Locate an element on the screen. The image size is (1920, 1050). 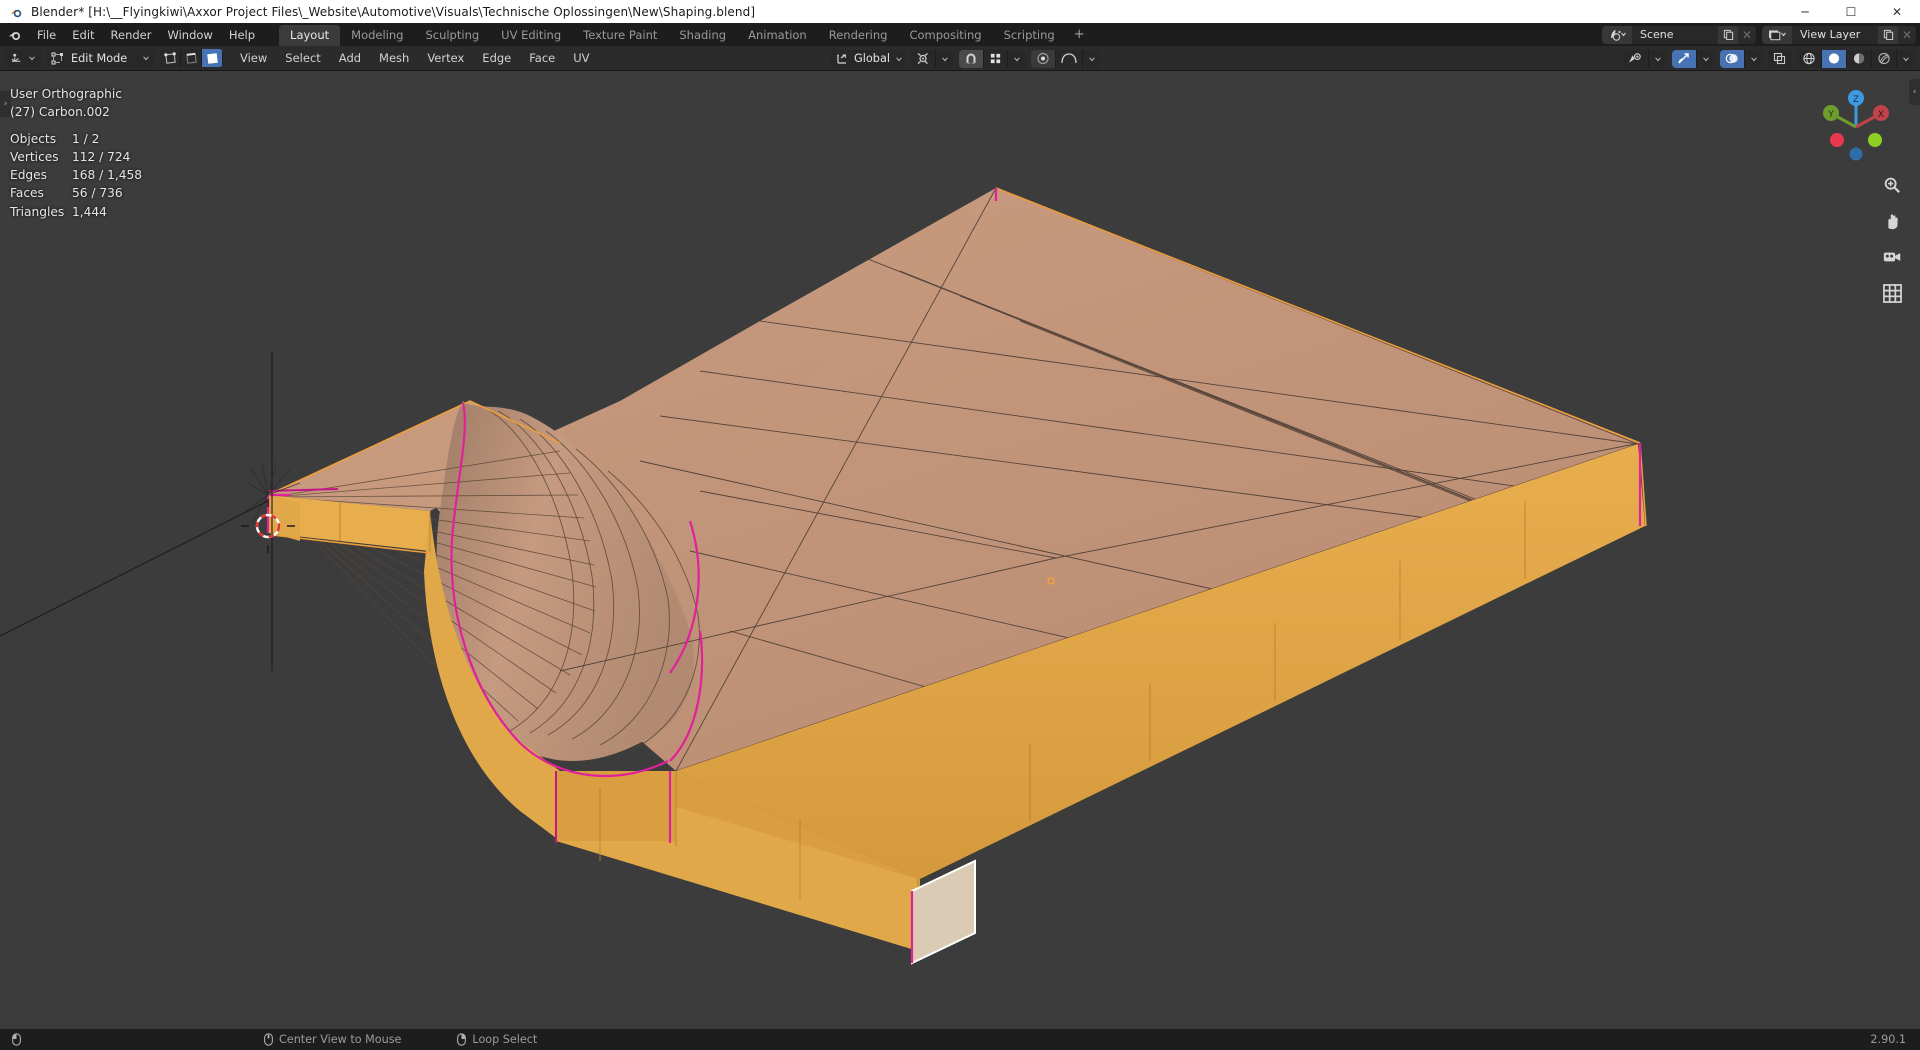
toggle-xray-button is located at coordinates (1780, 59).